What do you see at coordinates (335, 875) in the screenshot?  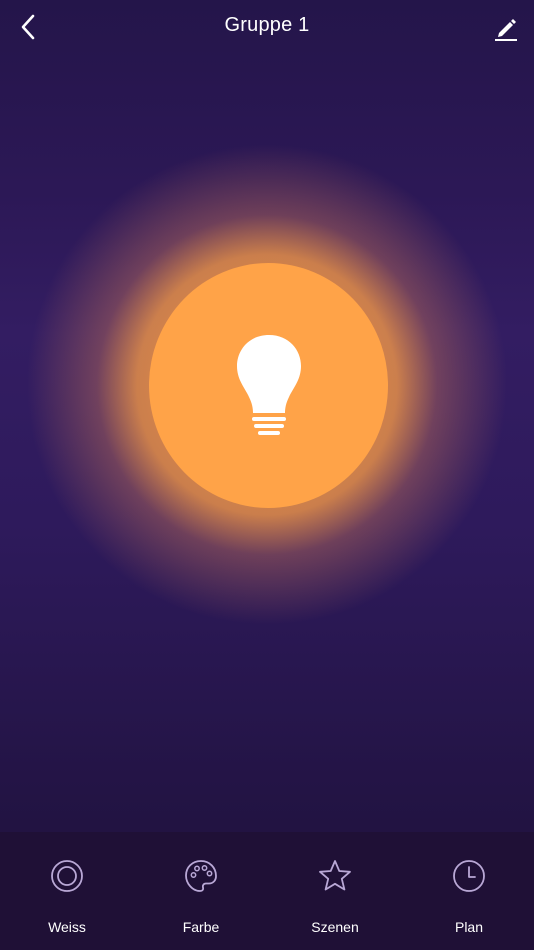 I see `star-icon` at bounding box center [335, 875].